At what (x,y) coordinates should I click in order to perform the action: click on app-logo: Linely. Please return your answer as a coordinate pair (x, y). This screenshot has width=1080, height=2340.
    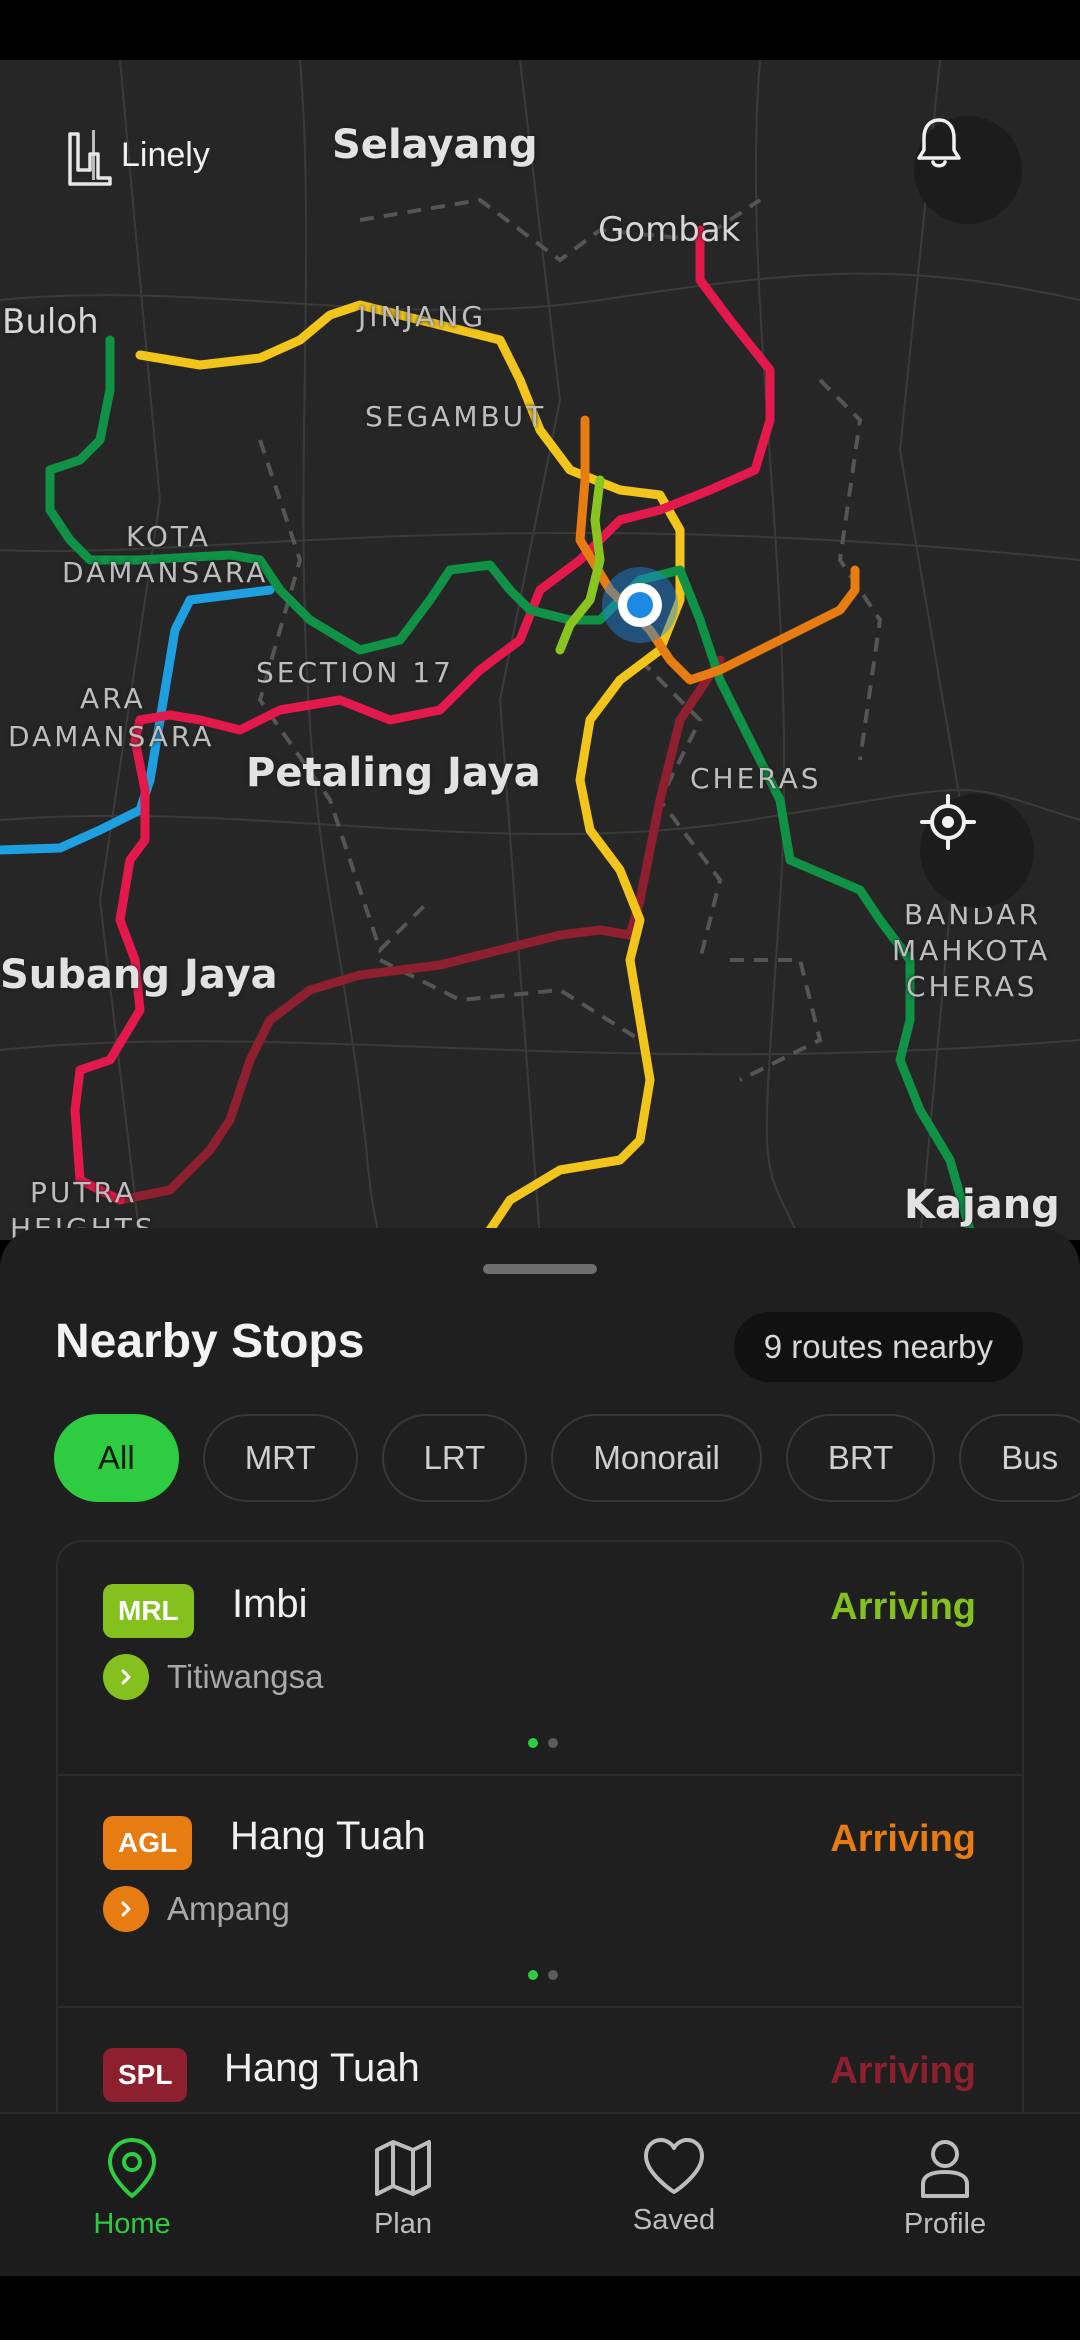
    Looking at the image, I should click on (138, 158).